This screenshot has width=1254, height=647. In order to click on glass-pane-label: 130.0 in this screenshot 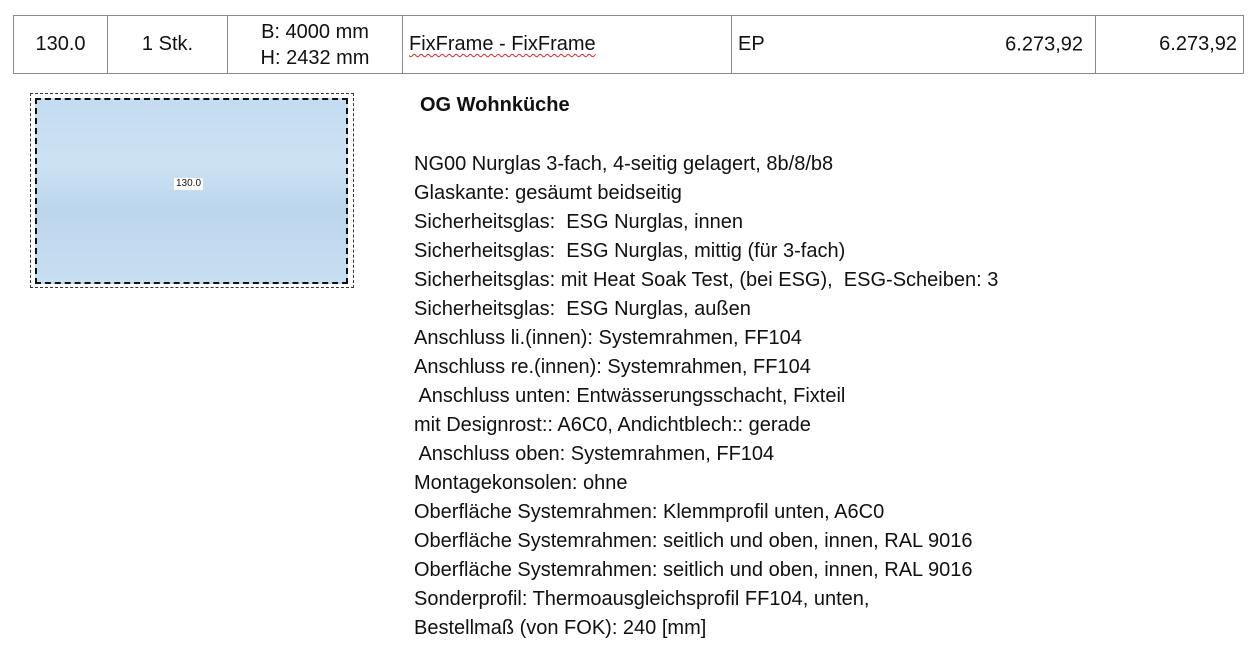, I will do `click(189, 184)`.